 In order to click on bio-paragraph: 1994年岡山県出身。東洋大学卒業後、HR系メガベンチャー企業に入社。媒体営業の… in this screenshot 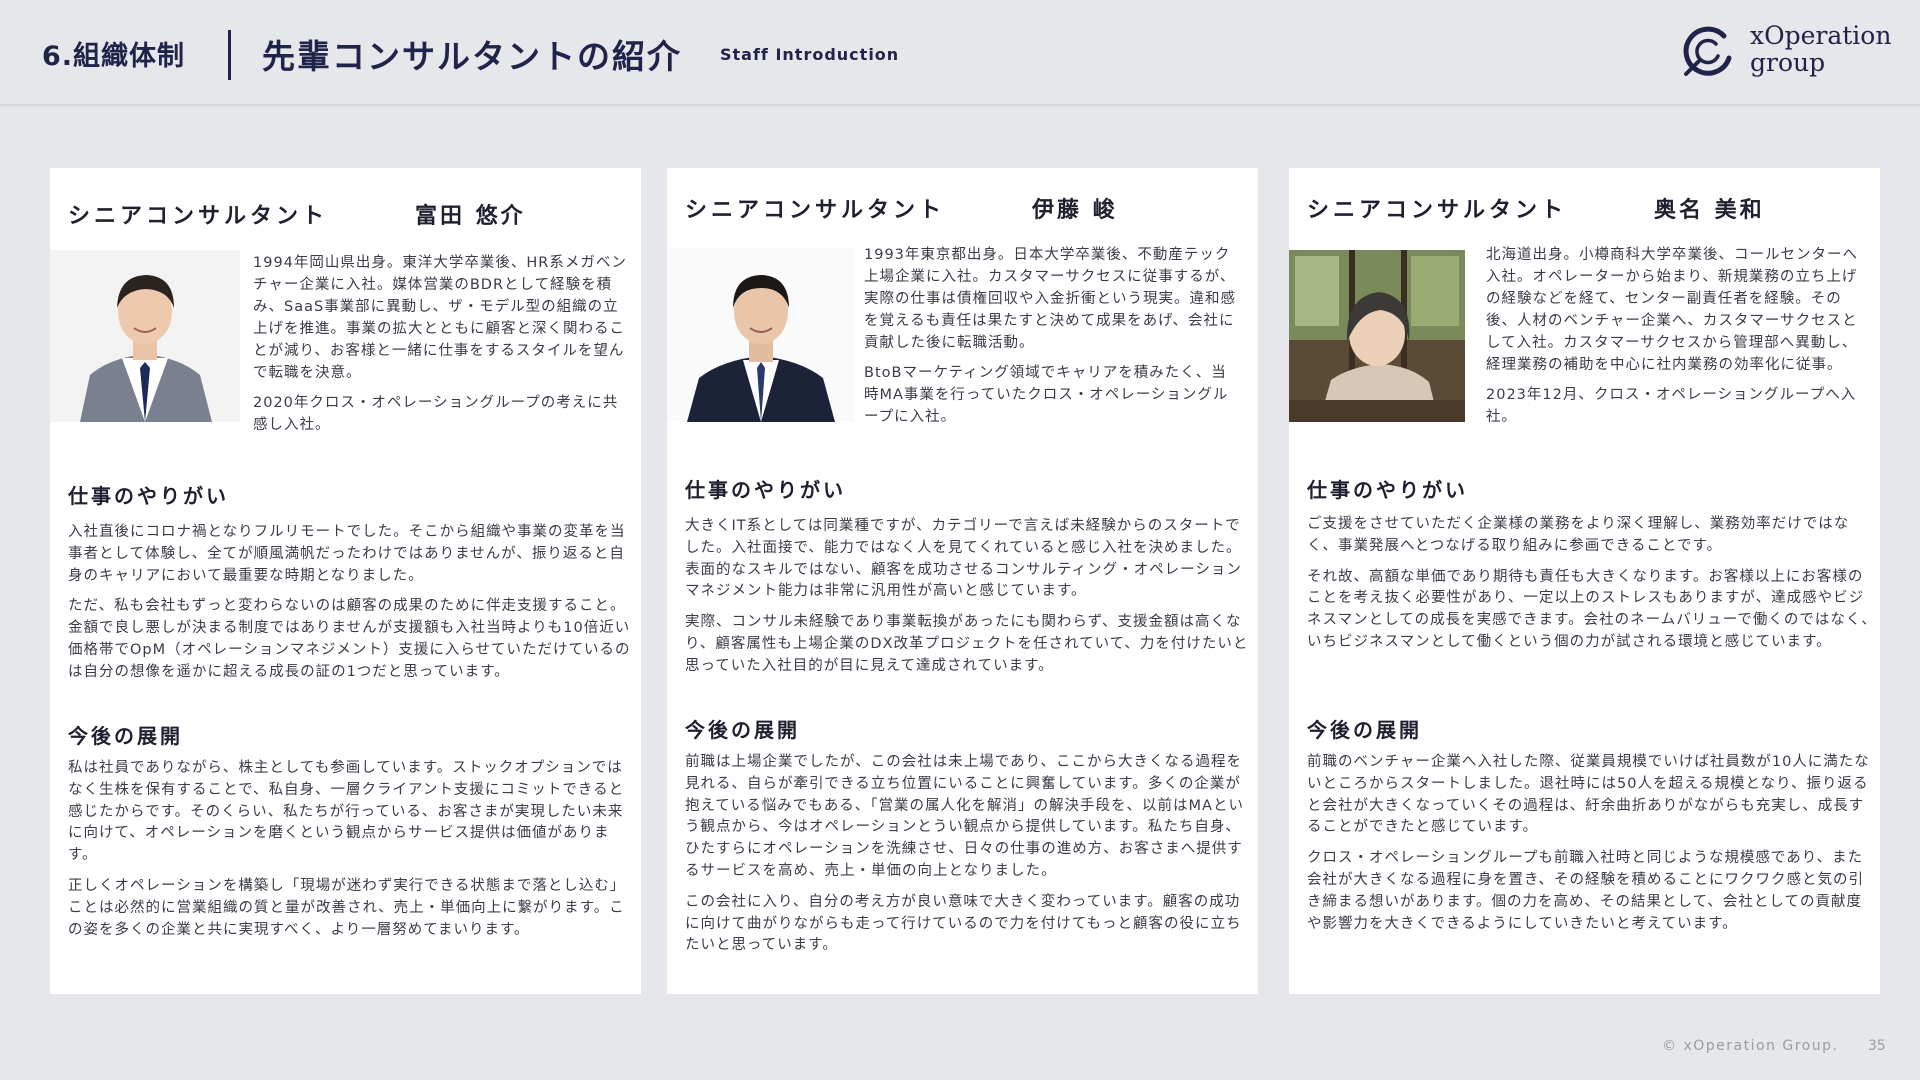, I will do `click(440, 318)`.